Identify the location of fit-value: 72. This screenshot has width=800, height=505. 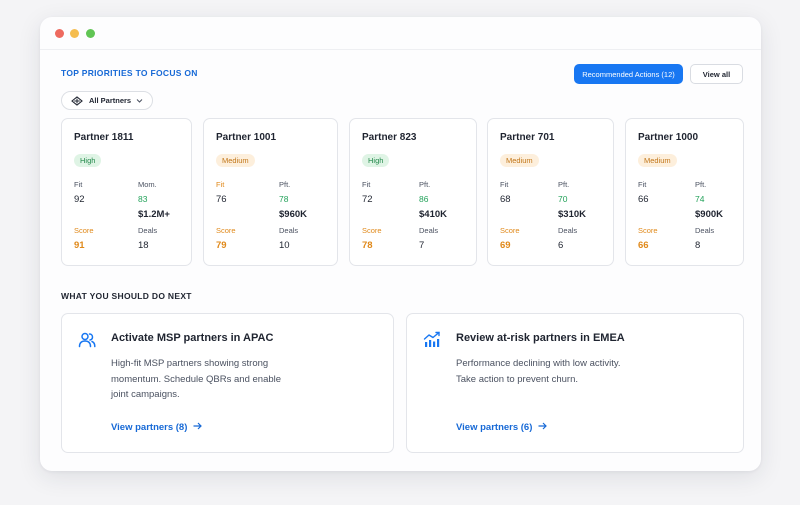
(367, 199).